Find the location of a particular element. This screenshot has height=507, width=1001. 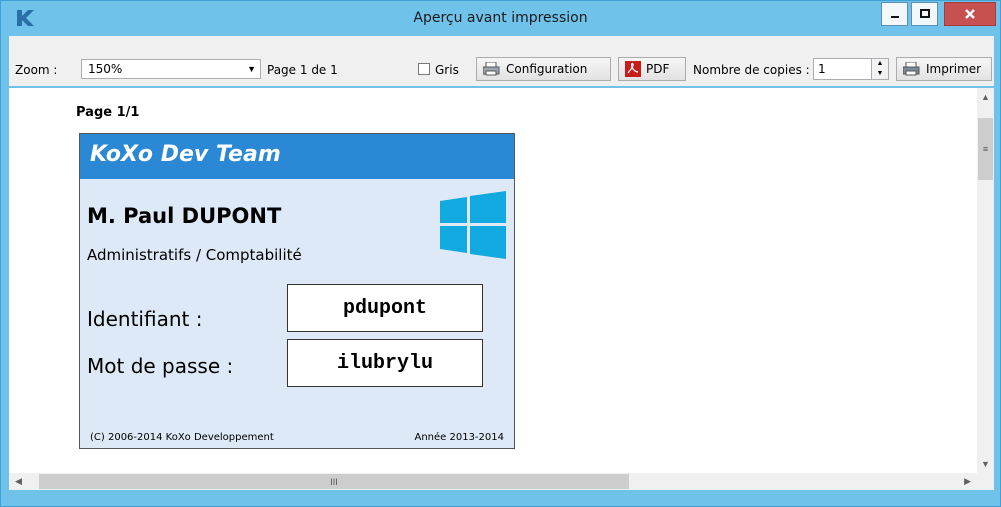

copies-label: Nombre de copies : is located at coordinates (751, 70).